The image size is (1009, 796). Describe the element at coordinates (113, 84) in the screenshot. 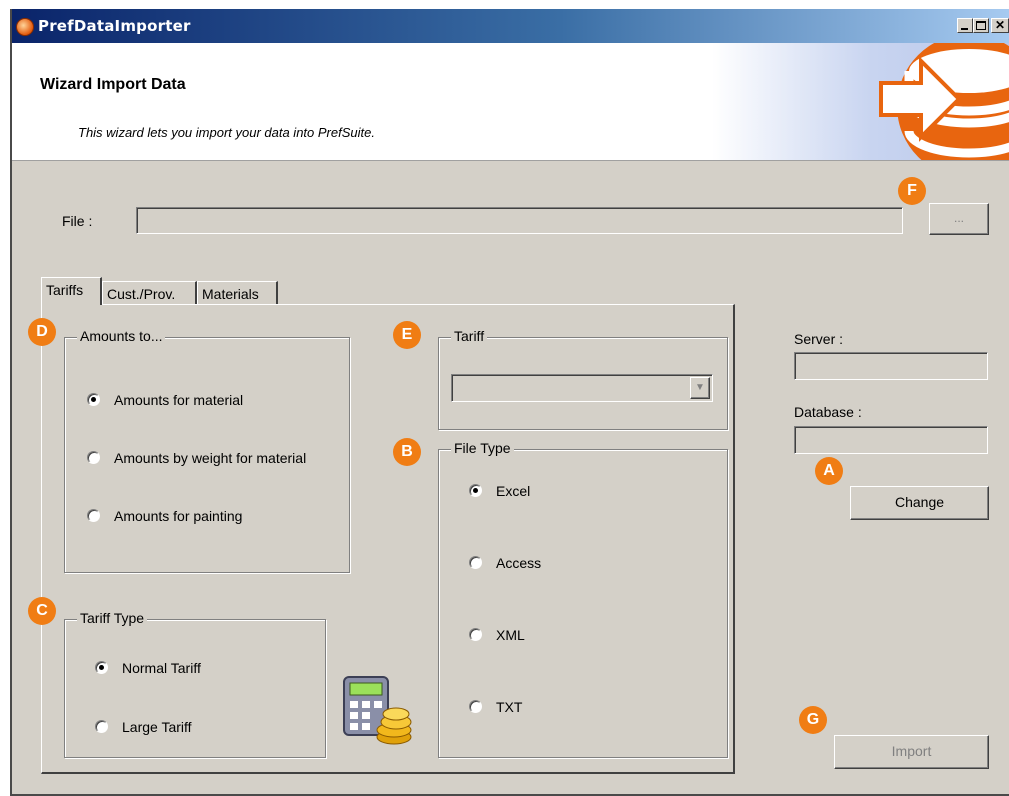

I see `wizard-title: Wizard Import Data` at that location.